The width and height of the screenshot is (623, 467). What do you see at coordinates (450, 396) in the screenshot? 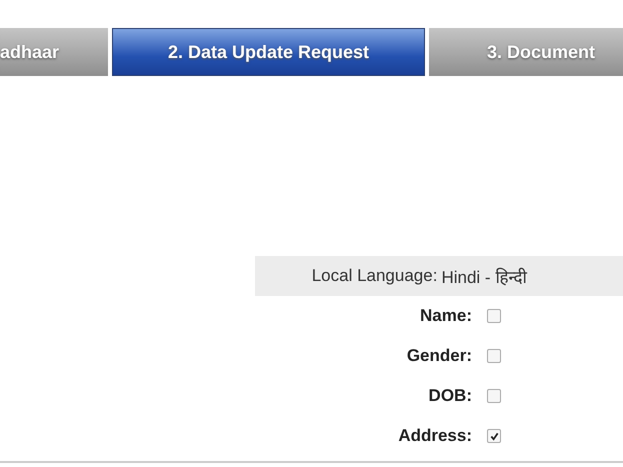
I see `field-label: DOB:` at bounding box center [450, 396].